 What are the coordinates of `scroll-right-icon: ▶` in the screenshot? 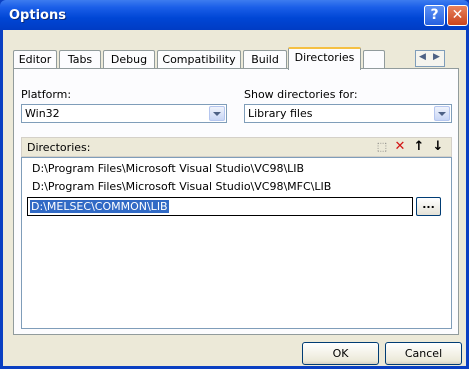 It's located at (436, 57).